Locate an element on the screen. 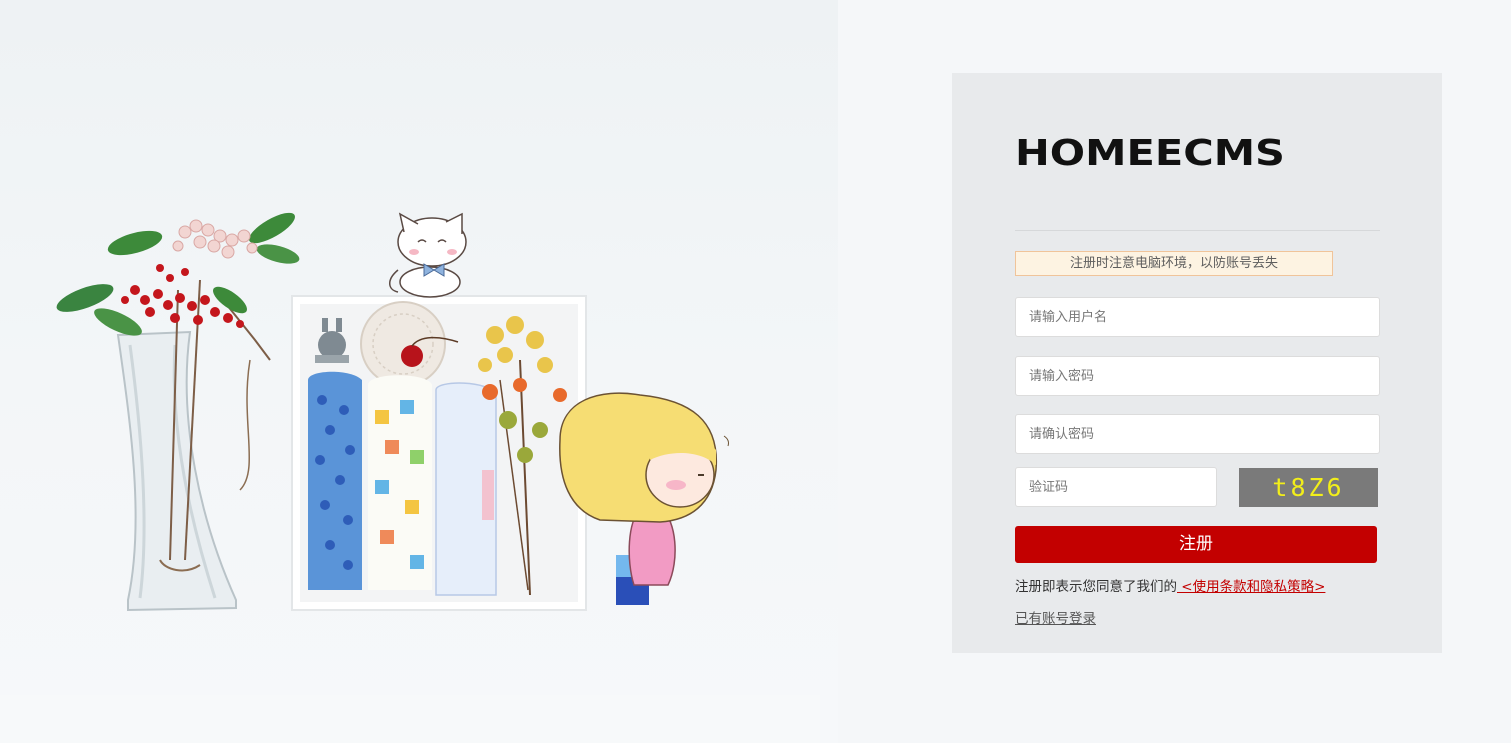 The height and width of the screenshot is (743, 1511). brand-logo: HOMEECMS is located at coordinates (1151, 151).